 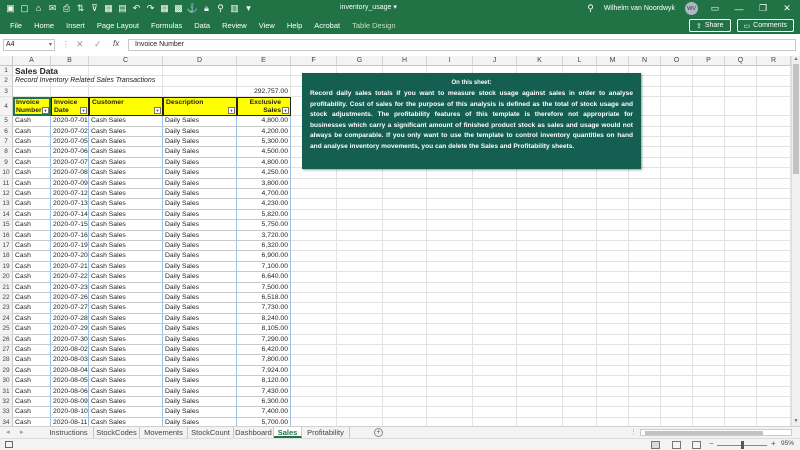 What do you see at coordinates (677, 61) in the screenshot?
I see `column-header: O` at bounding box center [677, 61].